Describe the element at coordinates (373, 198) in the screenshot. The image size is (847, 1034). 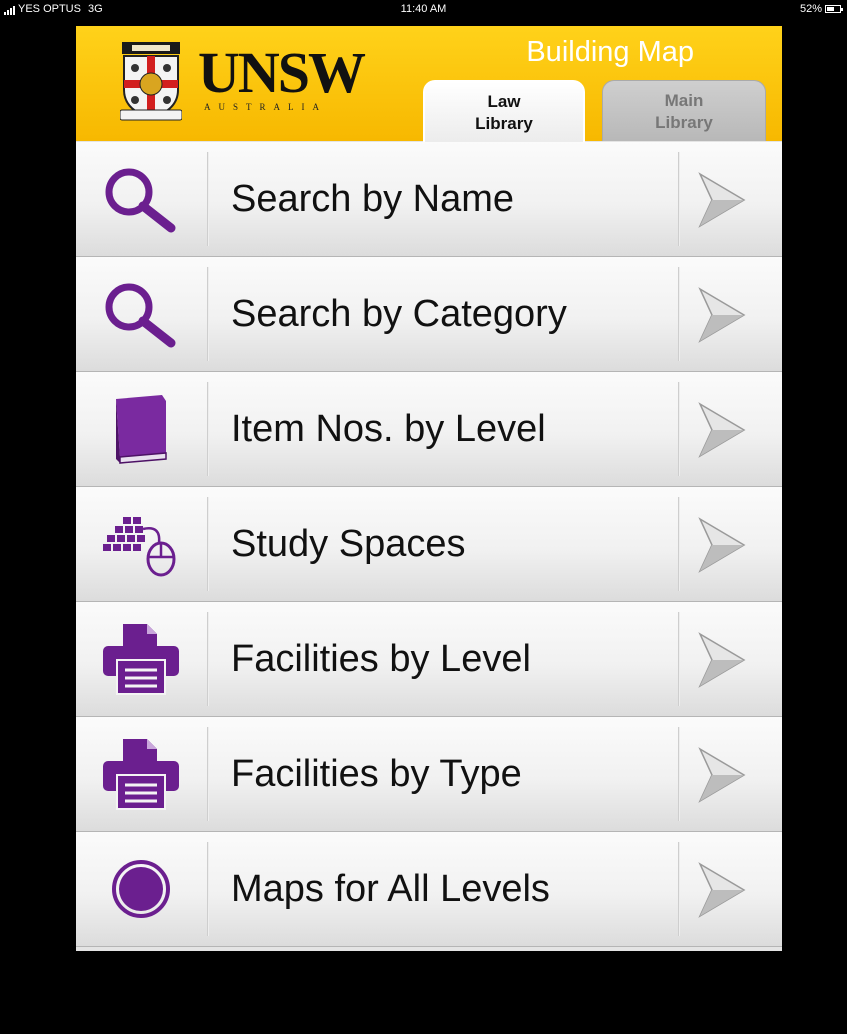
I see `menu-item-label: Search by Name` at that location.